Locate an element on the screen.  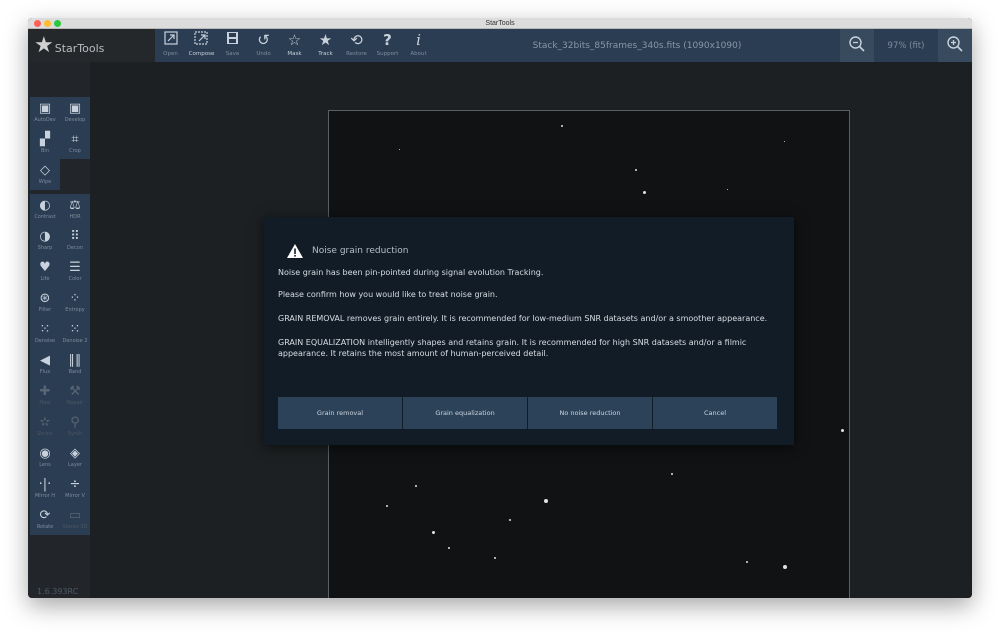
module-entropy: ⁘ Entropy is located at coordinates (75, 302).